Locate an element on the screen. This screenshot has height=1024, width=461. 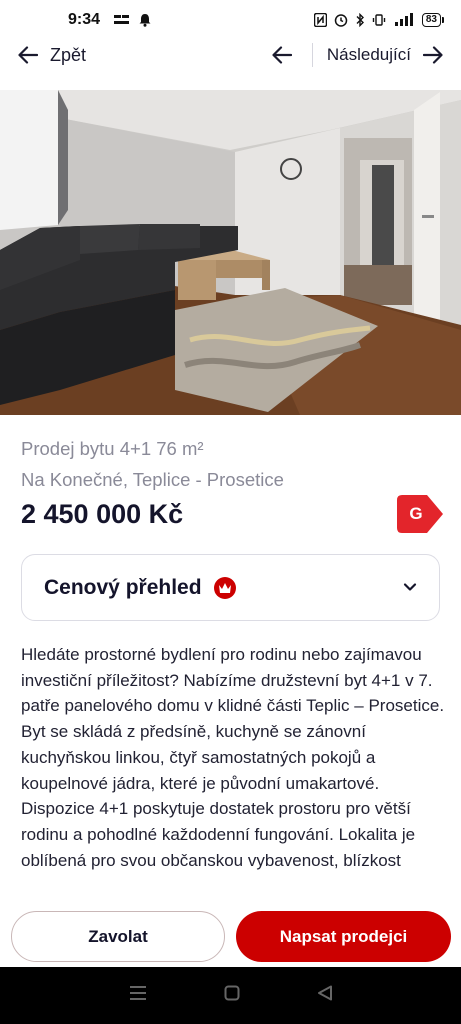
listing-location: Na Konečné, Teplice - Prosetice is located at coordinates (152, 479).